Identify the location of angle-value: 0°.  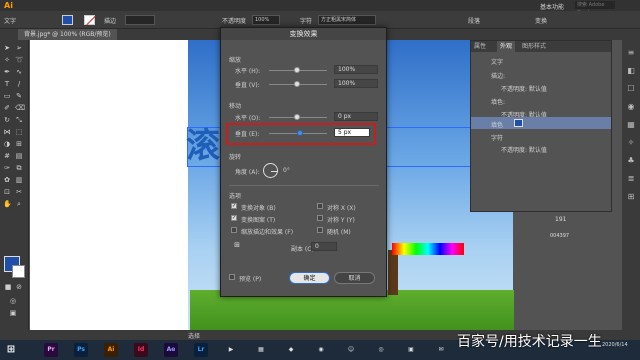
(286, 170).